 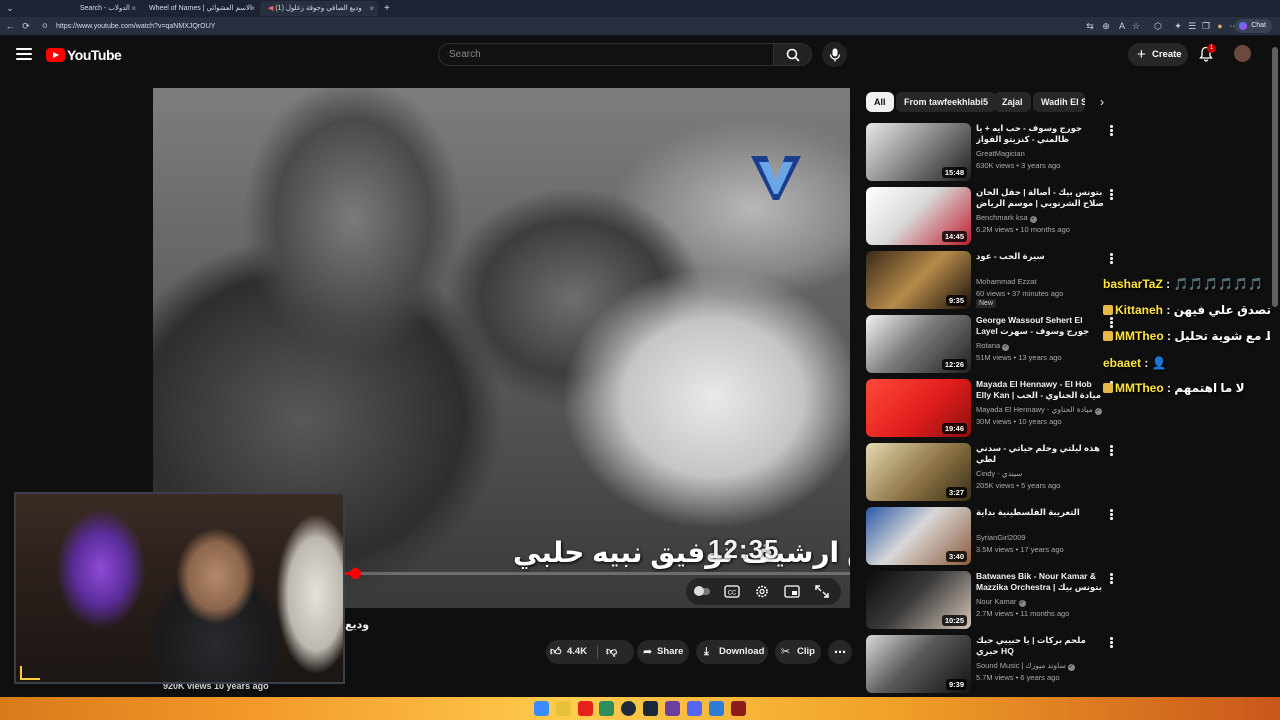 What do you see at coordinates (1242, 53) in the screenshot?
I see `account-avatar` at bounding box center [1242, 53].